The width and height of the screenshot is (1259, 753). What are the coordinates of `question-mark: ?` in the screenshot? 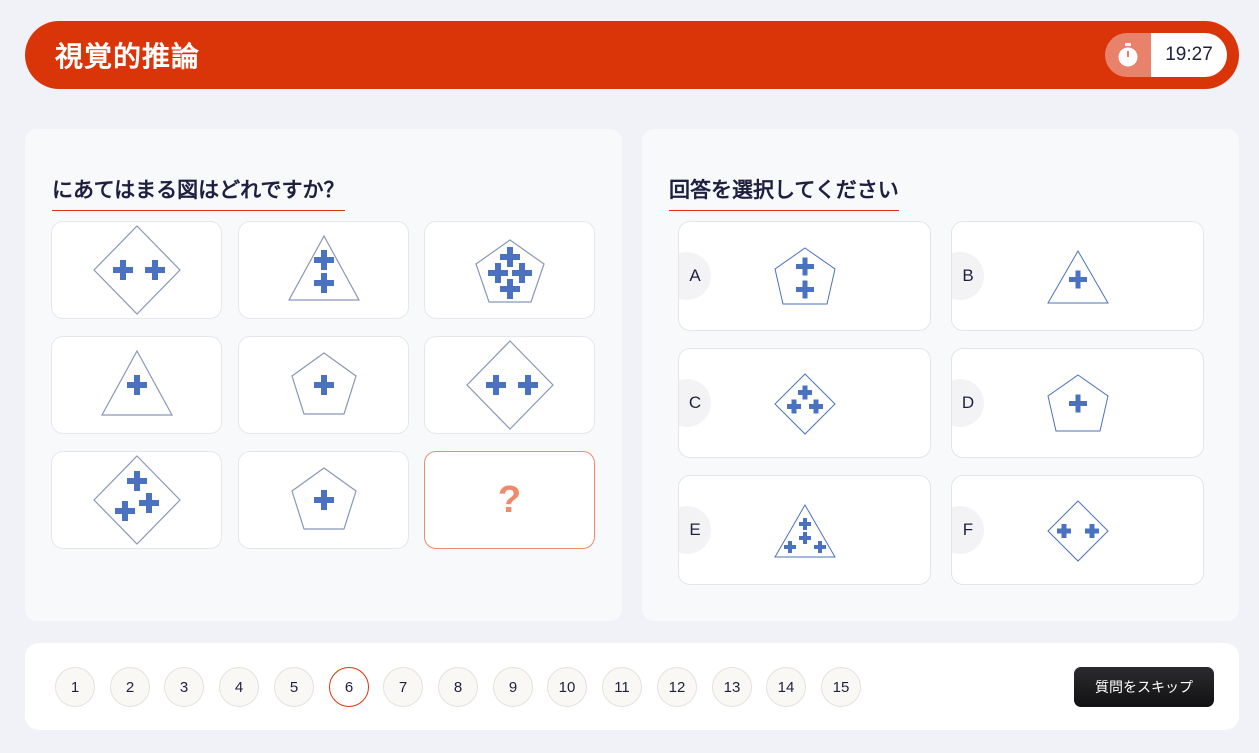 It's located at (509, 499).